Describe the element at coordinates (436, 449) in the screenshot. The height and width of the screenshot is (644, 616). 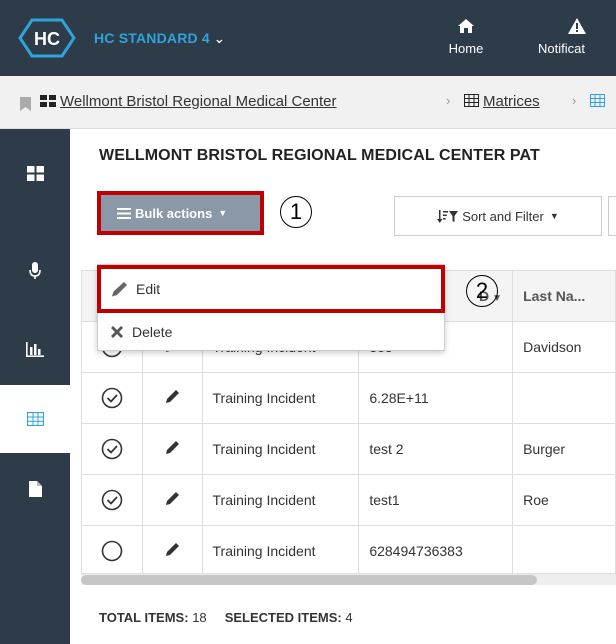
I see `cell-id: test 2` at that location.